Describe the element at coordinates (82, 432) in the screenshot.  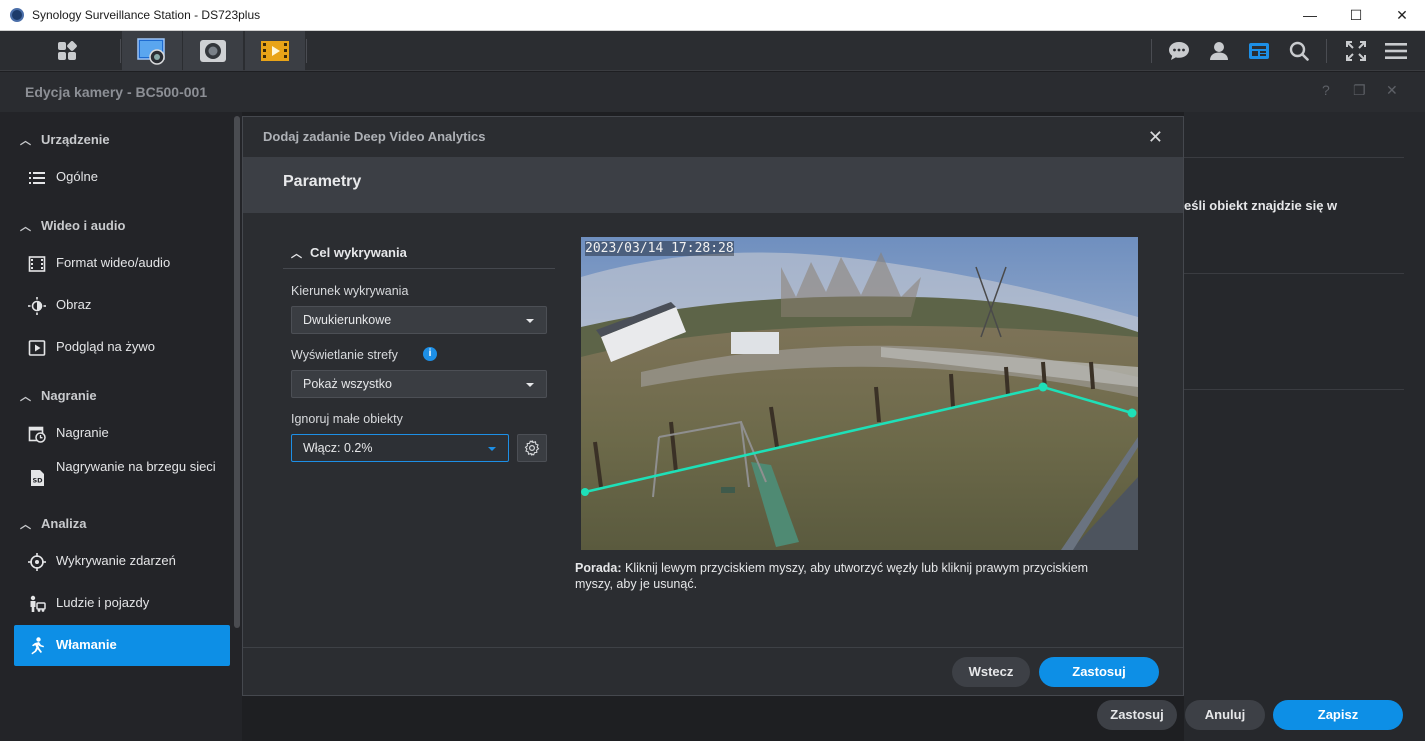
I see `sidebar-item-label: Nagranie` at that location.